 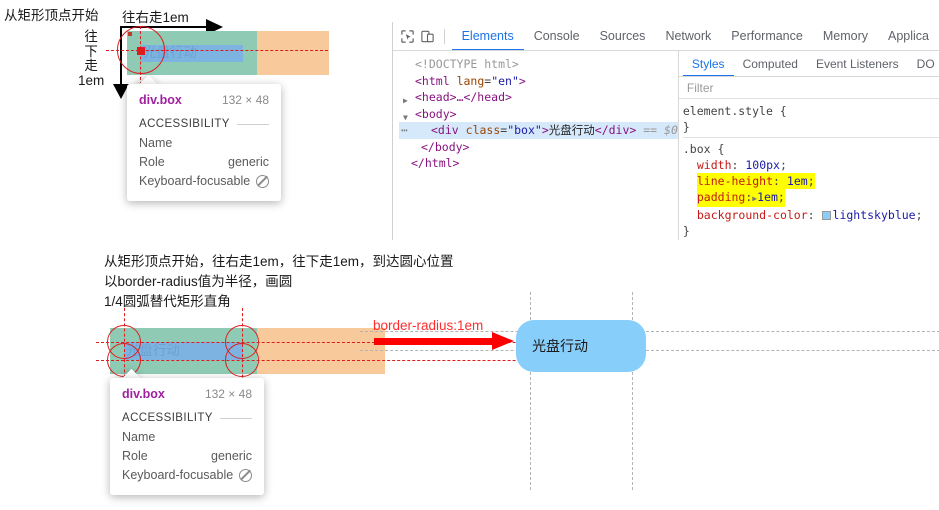 What do you see at coordinates (436, 113) in the screenshot?
I see `body-open-text: <body>` at bounding box center [436, 113].